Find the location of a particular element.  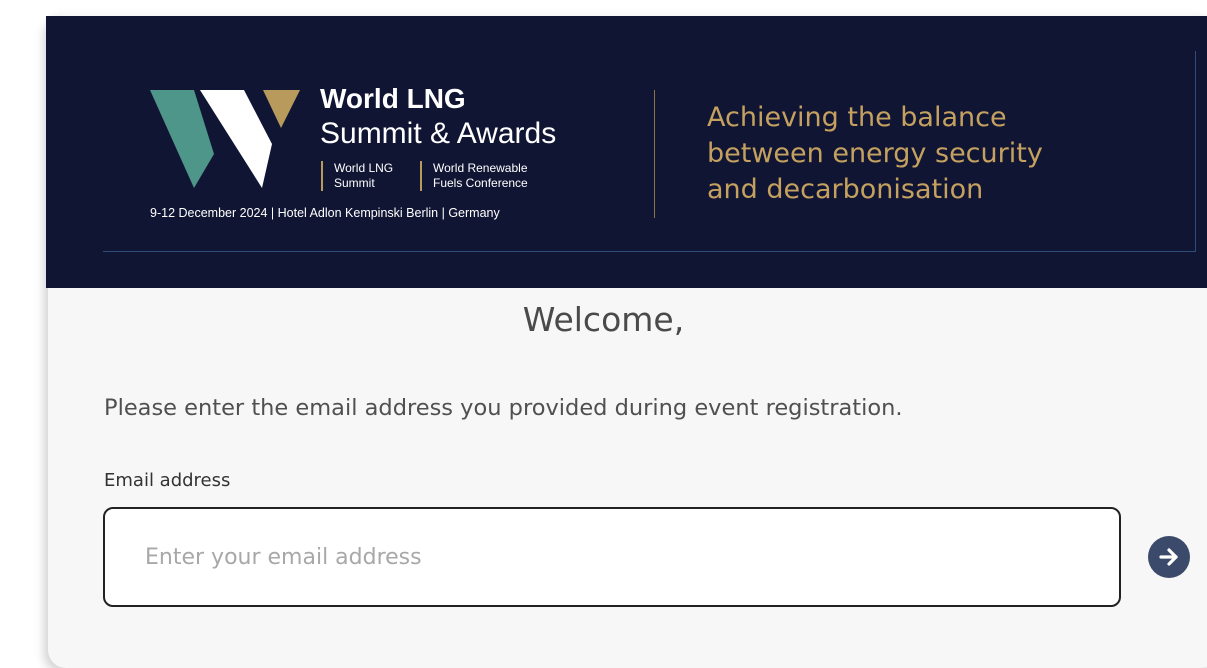

tagline-line: and decarbonisation is located at coordinates (845, 189).